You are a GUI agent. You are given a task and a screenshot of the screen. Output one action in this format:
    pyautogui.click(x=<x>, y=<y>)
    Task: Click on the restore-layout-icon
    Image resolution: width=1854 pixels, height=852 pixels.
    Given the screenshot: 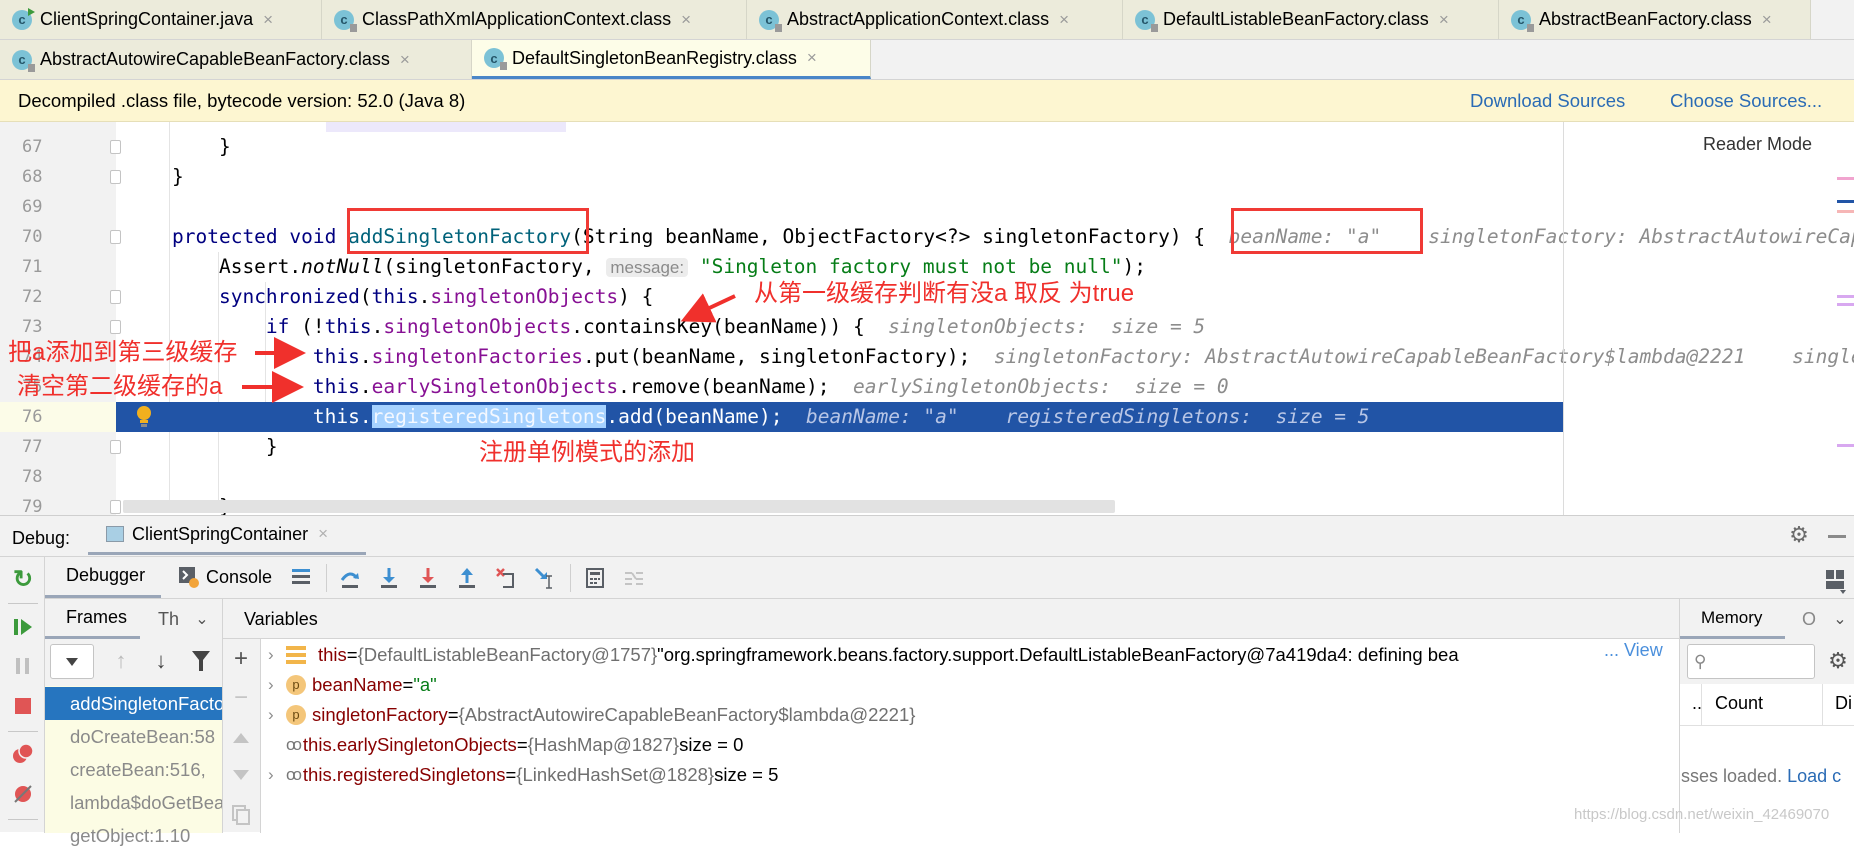 What is the action you would take?
    pyautogui.click(x=1835, y=581)
    